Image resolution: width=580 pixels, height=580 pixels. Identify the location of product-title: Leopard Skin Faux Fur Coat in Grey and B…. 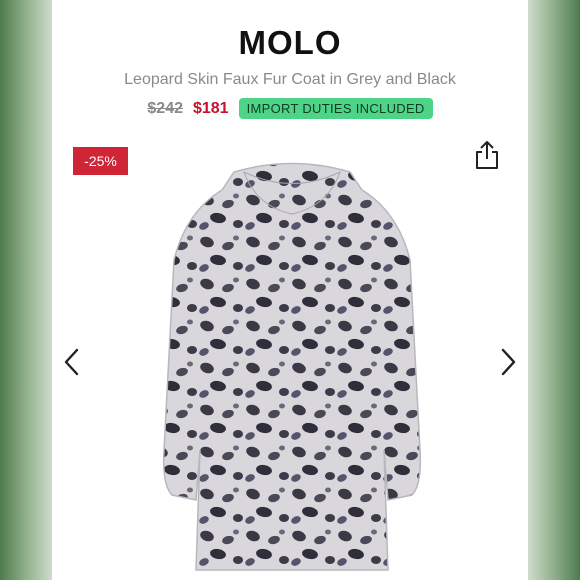
(290, 79).